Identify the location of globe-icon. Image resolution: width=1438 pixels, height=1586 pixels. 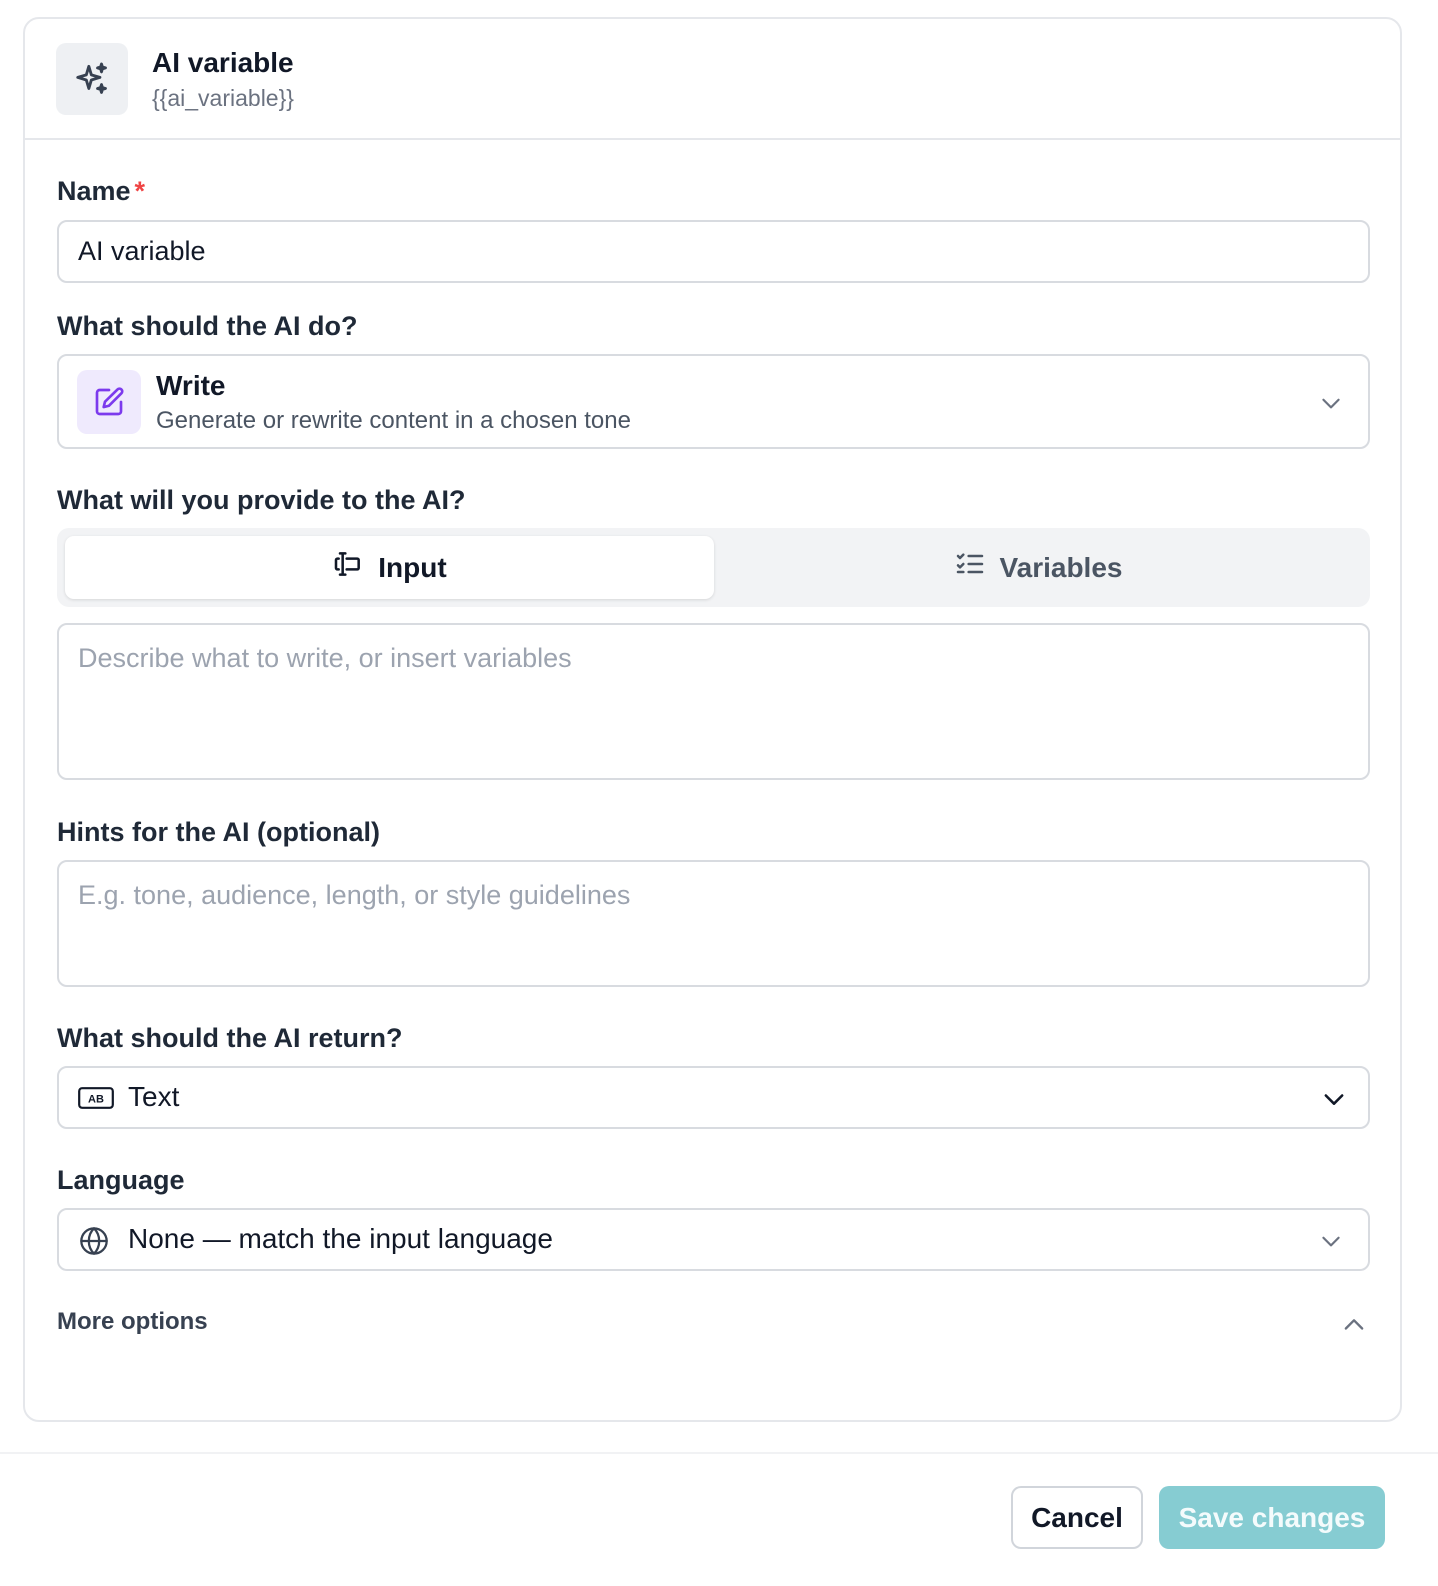
(94, 1241).